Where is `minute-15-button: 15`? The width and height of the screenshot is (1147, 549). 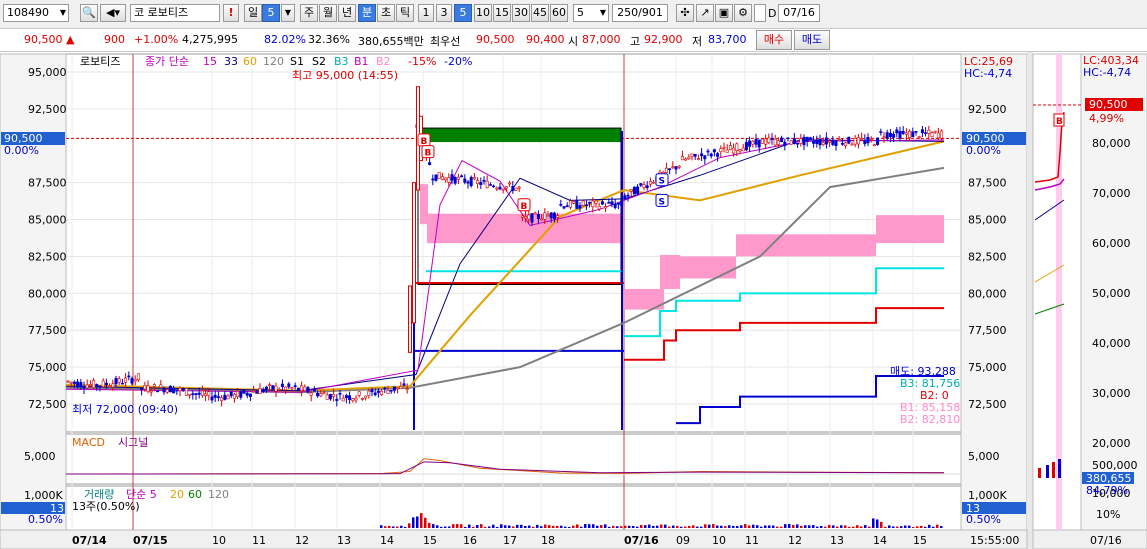
minute-15-button: 15 is located at coordinates (502, 13).